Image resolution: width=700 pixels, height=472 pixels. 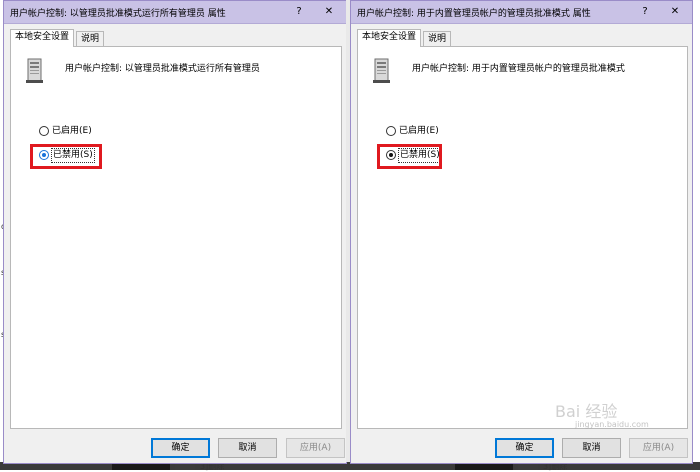 What do you see at coordinates (612, 424) in the screenshot?
I see `watermark-url: jingyan.baidu.com` at bounding box center [612, 424].